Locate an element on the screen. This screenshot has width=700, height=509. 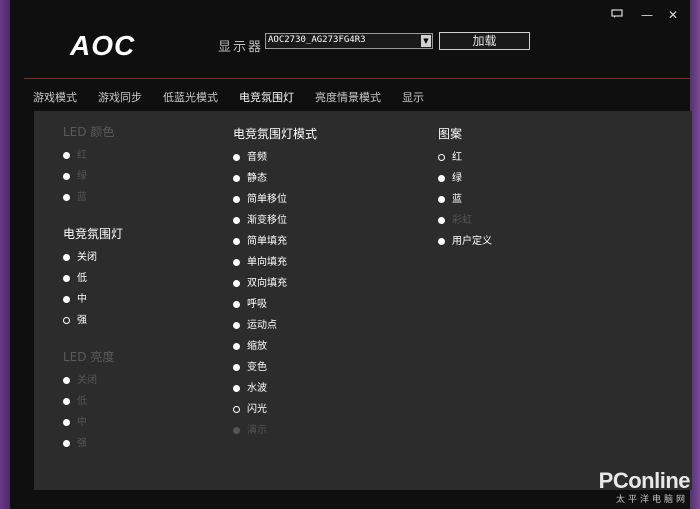
ambient-mode-heading: 电竞氛围灯模式 is located at coordinates (275, 134).